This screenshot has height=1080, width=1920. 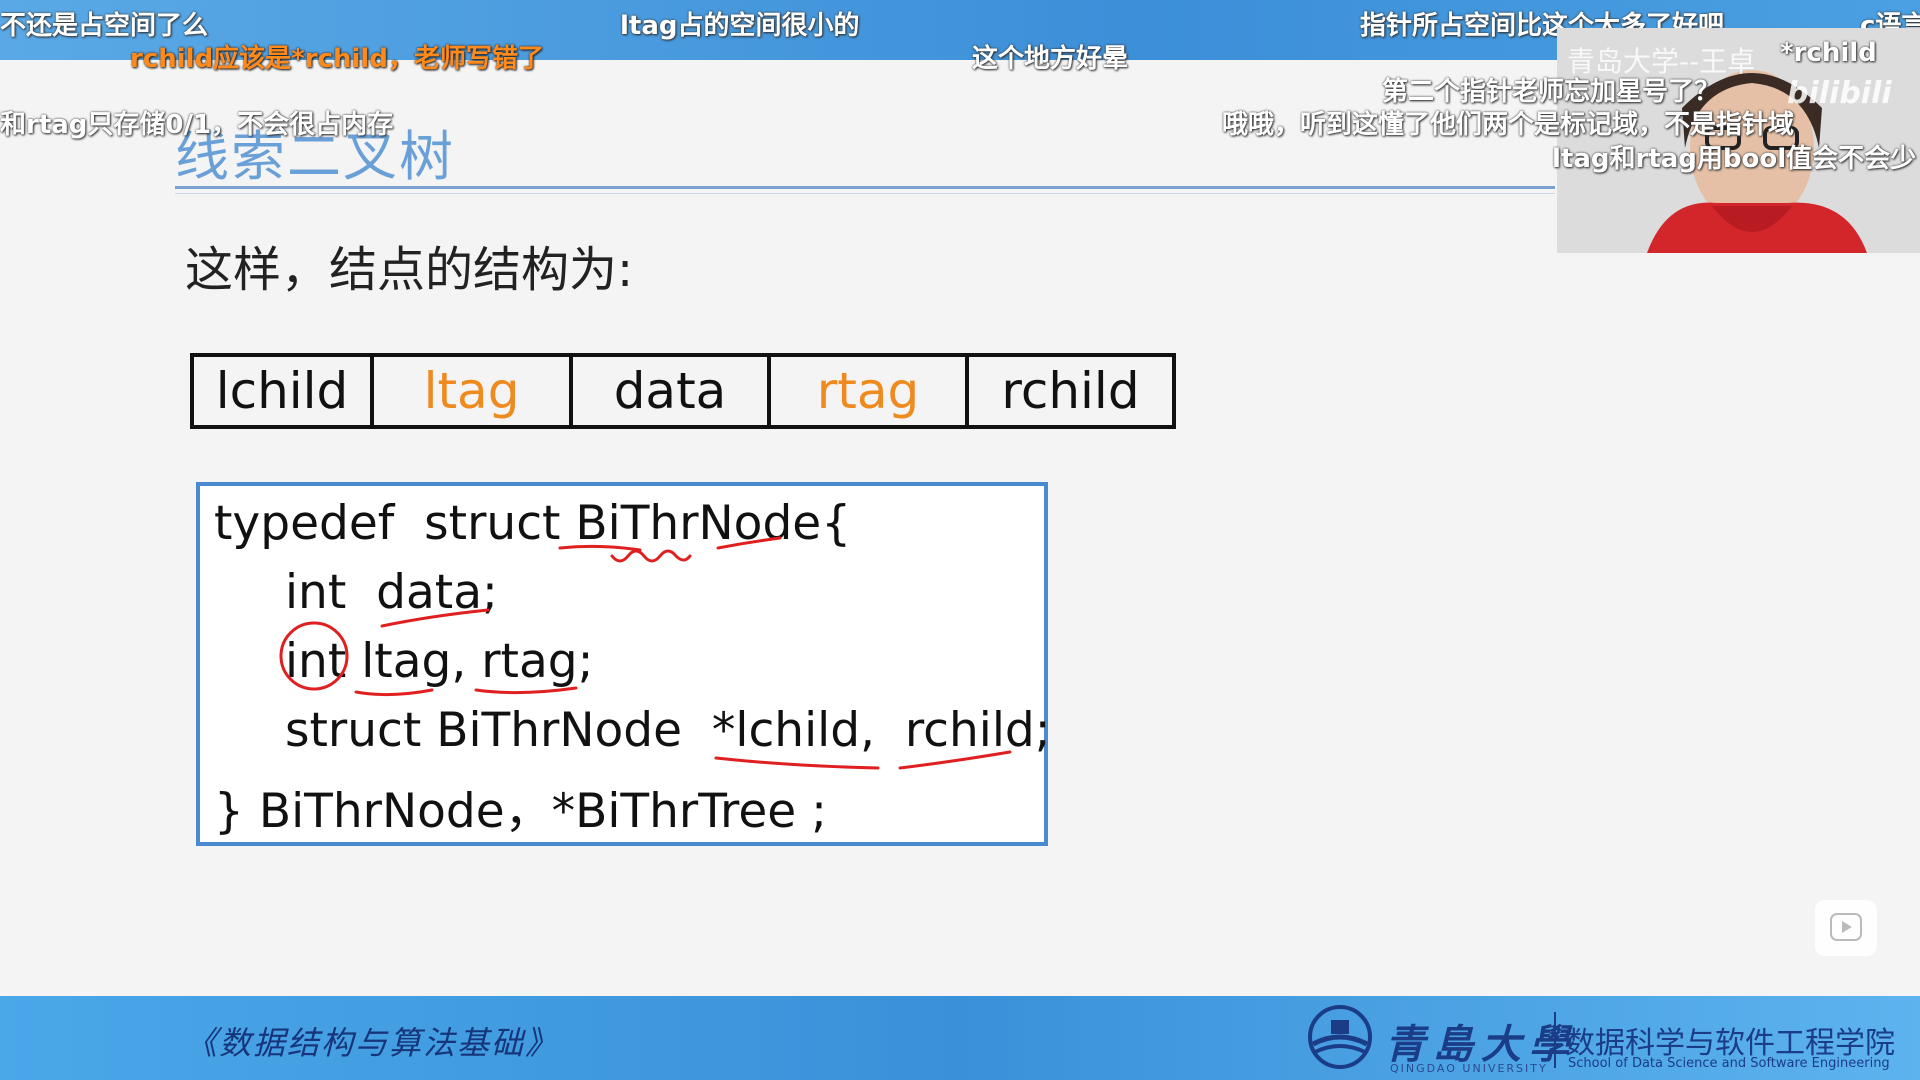 I want to click on circle-int, so click(x=314, y=656).